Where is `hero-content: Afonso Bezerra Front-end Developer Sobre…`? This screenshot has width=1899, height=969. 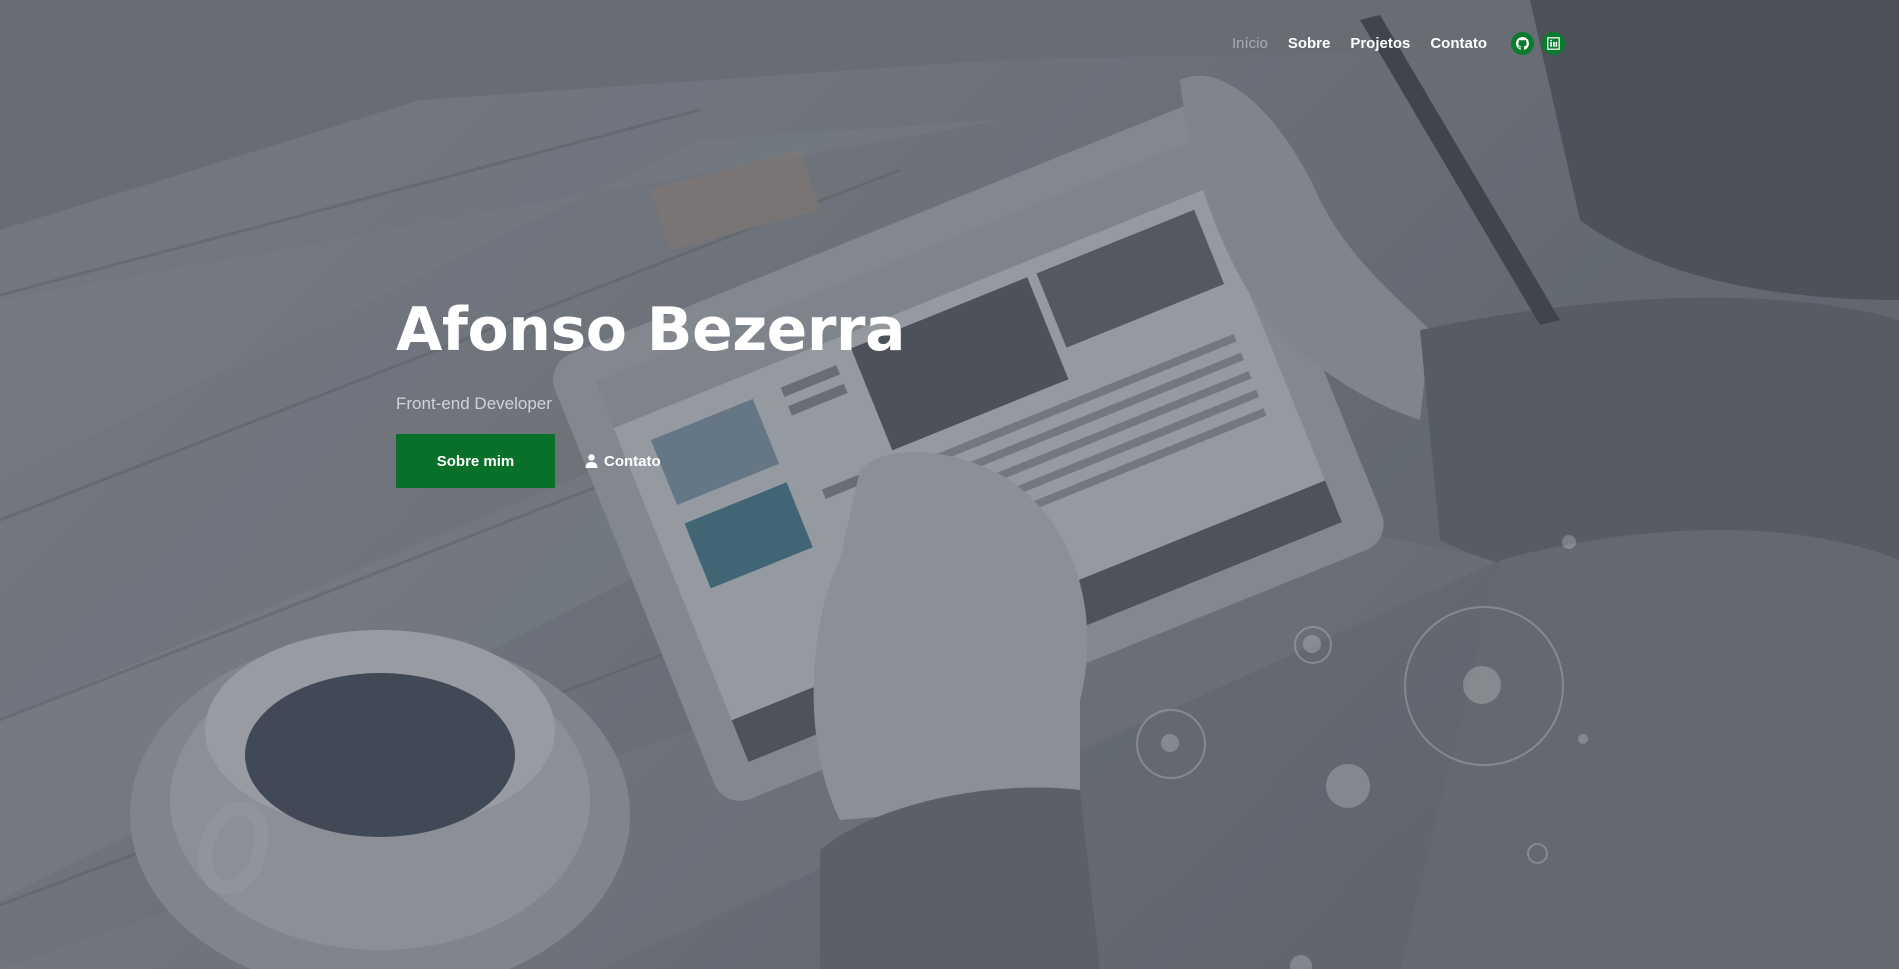
hero-content: Afonso Bezerra Front-end Developer Sobre… is located at coordinates (651, 389).